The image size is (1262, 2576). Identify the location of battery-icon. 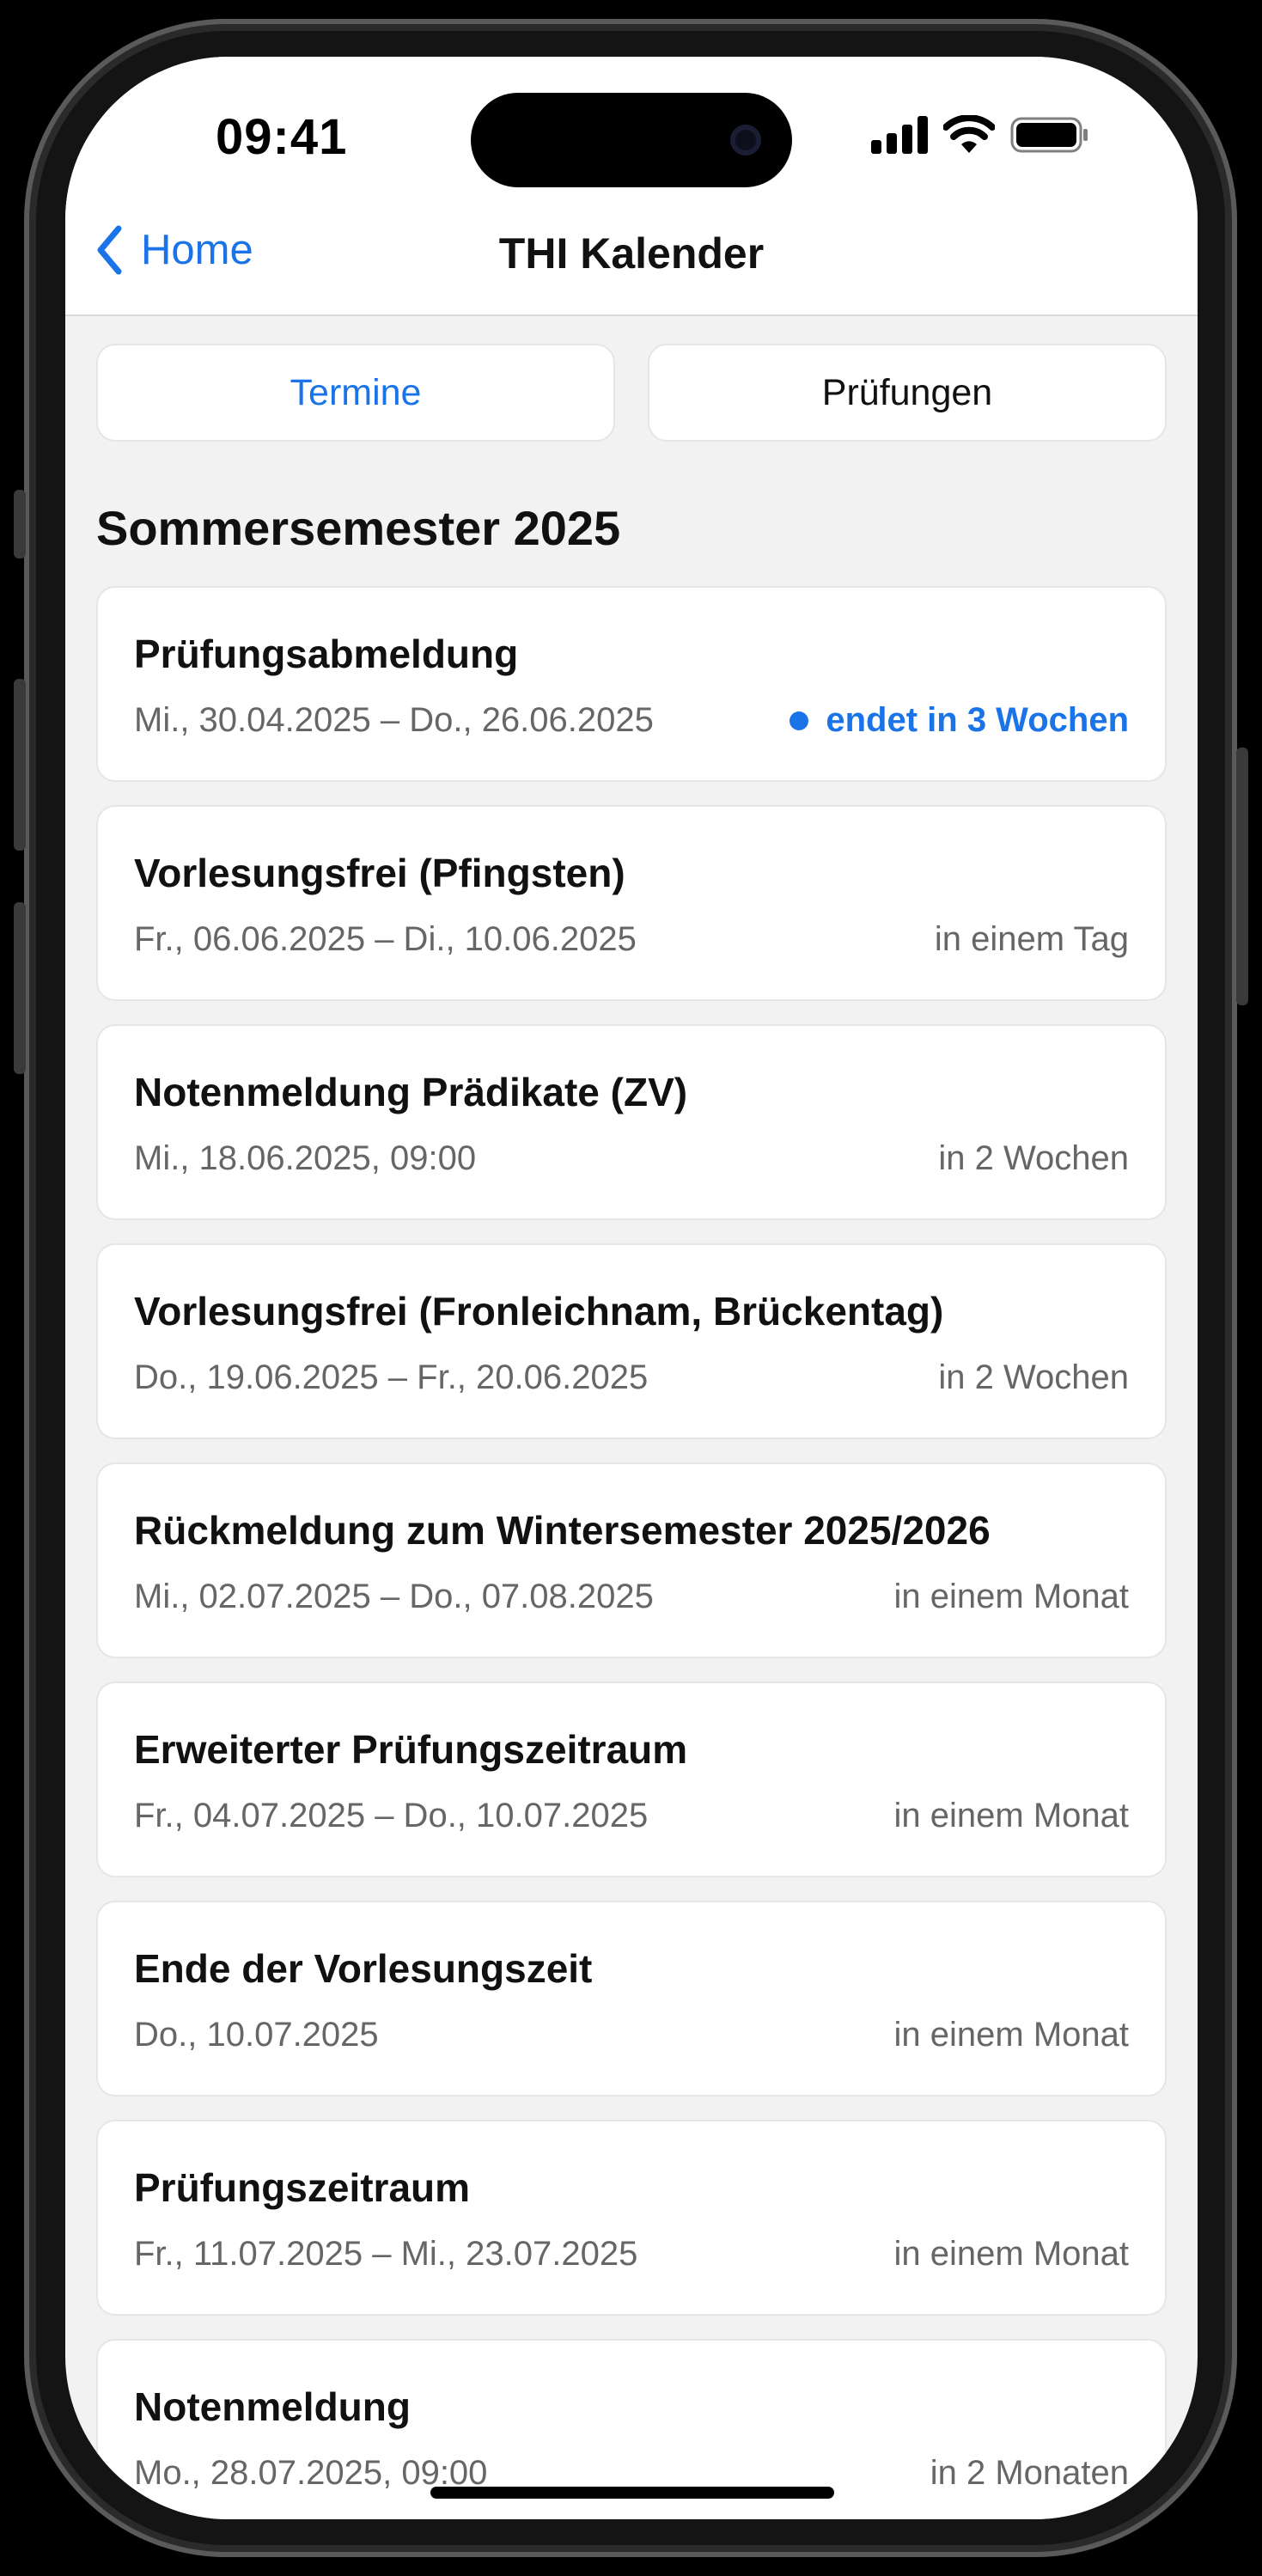
(1049, 135).